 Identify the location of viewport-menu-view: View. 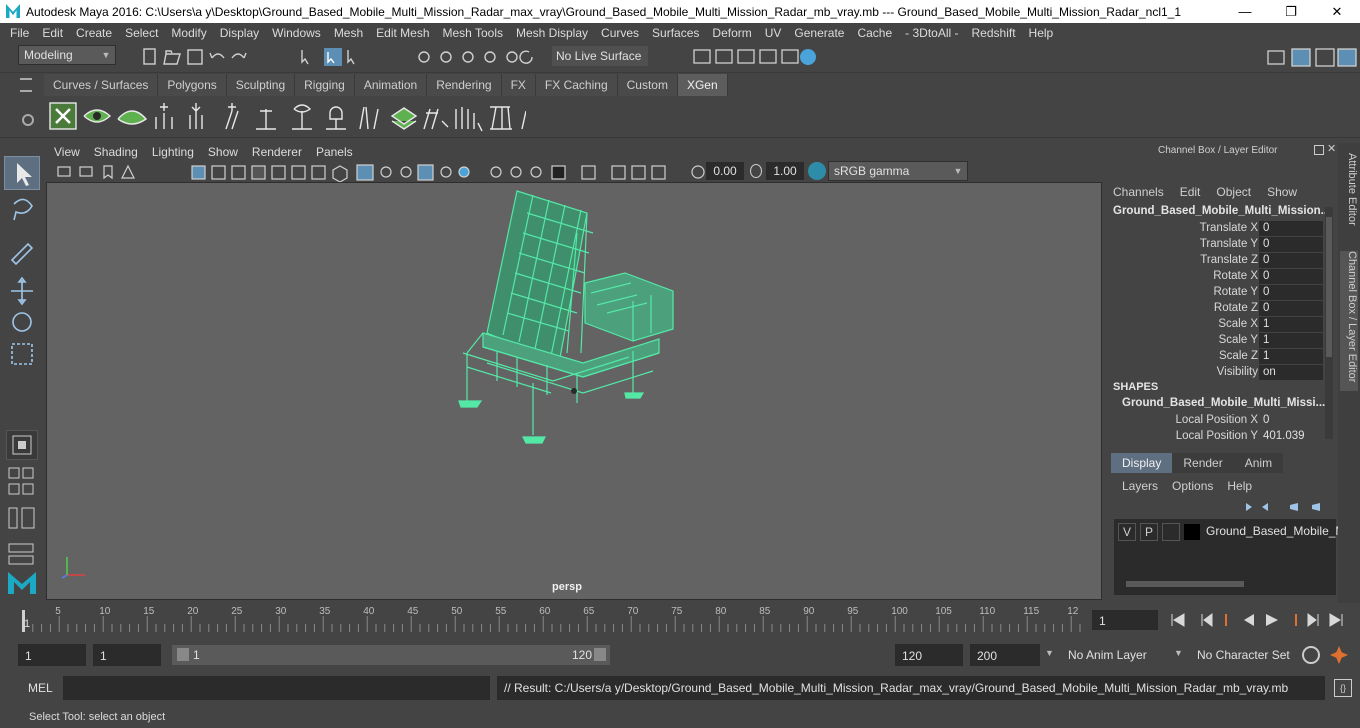
(67, 152).